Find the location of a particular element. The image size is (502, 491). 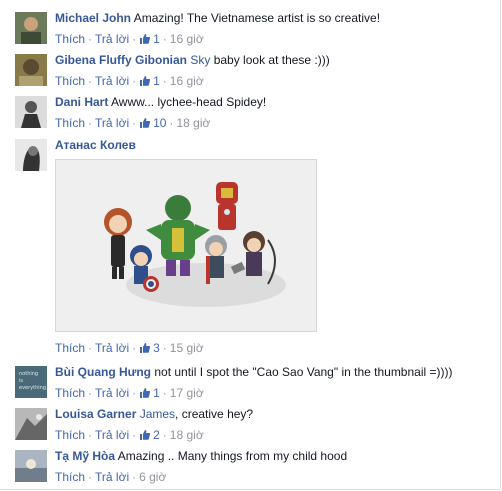

timestamp: 17 giờ is located at coordinates (187, 393).